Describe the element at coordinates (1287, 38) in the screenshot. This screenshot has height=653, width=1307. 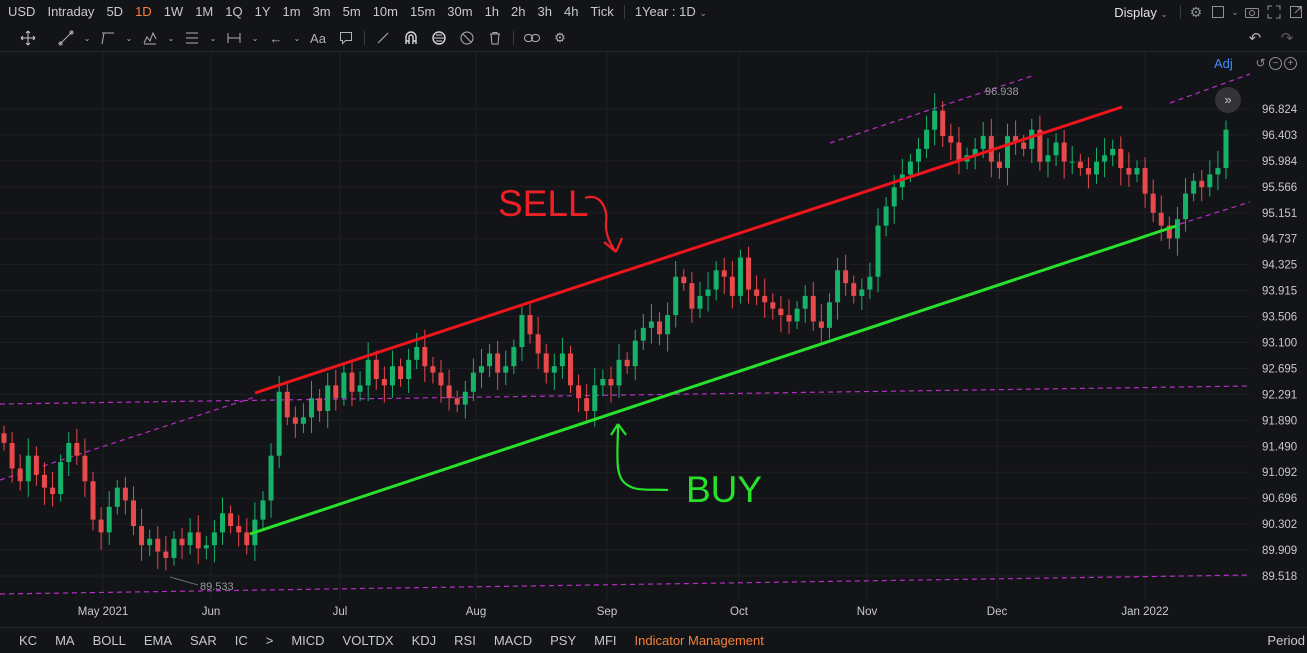
I see `redo-icon: ↷` at that location.